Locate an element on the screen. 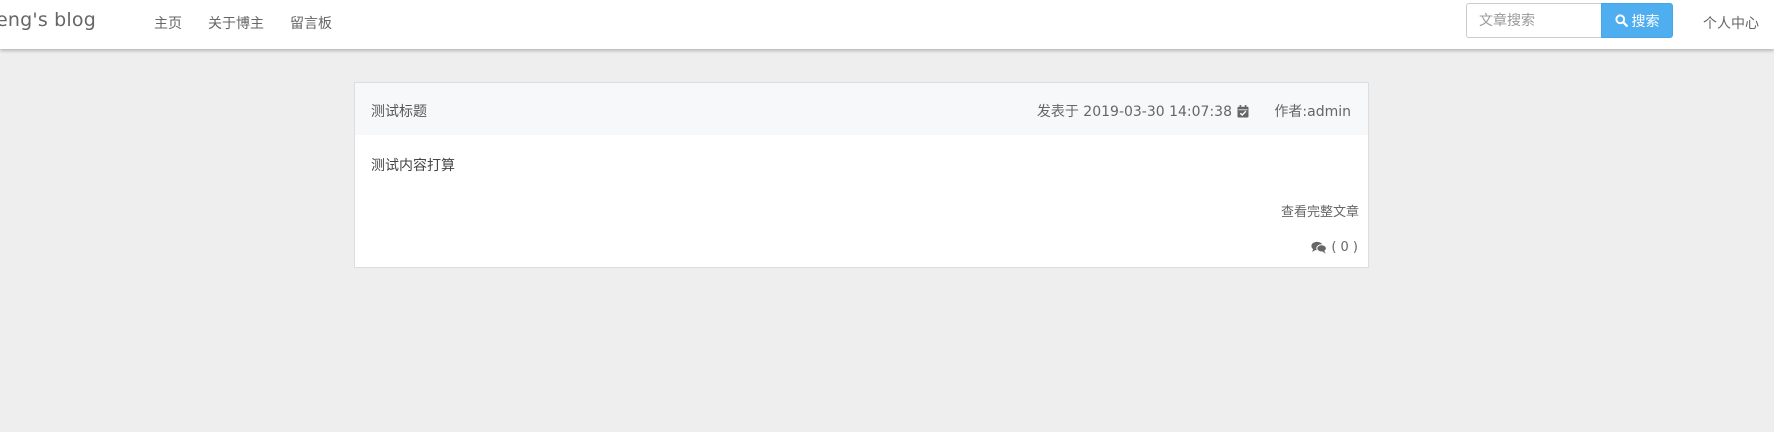  article-excerpt: 测试内容打算 is located at coordinates (413, 166).